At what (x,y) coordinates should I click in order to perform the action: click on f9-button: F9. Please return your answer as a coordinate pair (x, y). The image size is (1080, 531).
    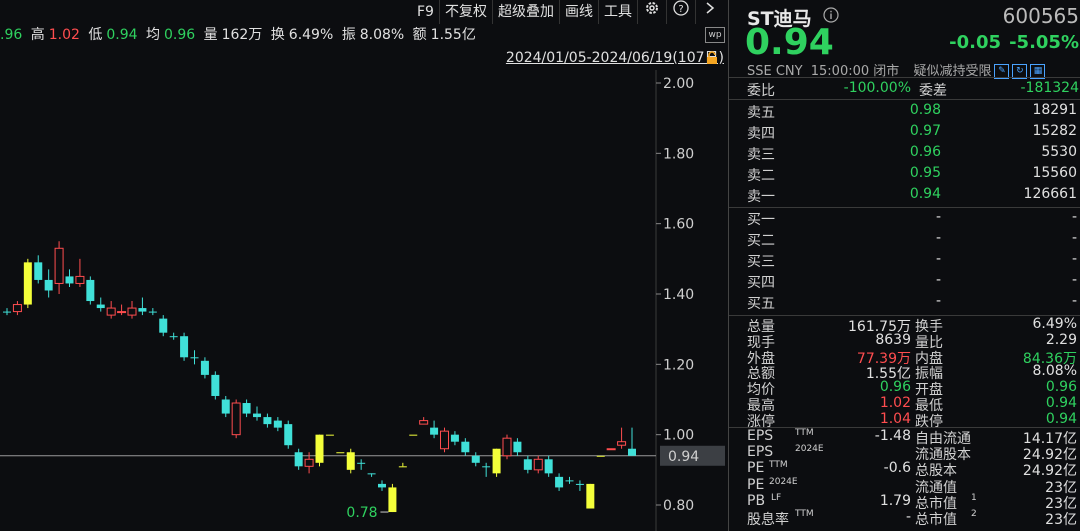
    Looking at the image, I should click on (425, 12).